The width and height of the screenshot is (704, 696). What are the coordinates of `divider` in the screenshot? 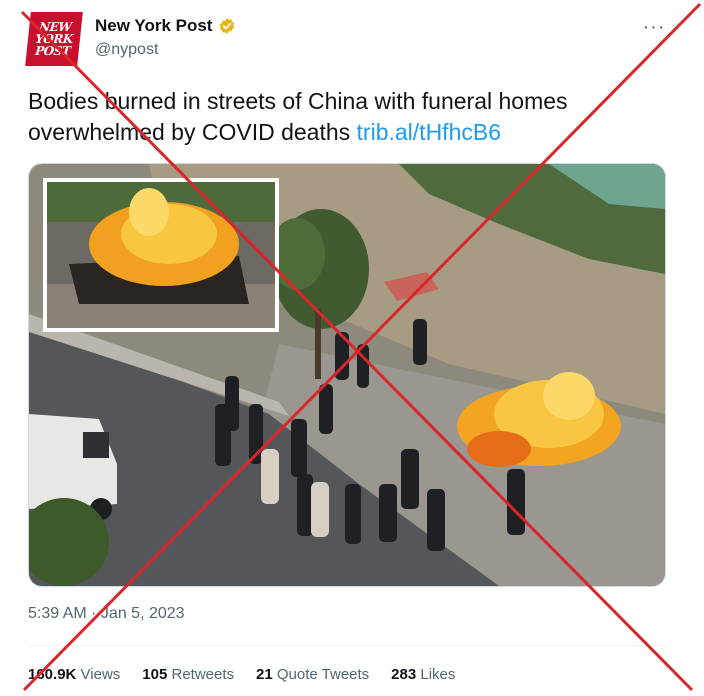 It's located at (348, 645).